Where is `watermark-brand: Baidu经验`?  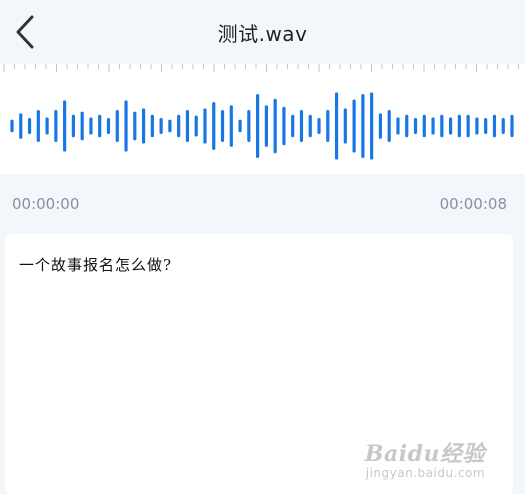
watermark-brand: Baidu经验 is located at coordinates (424, 454).